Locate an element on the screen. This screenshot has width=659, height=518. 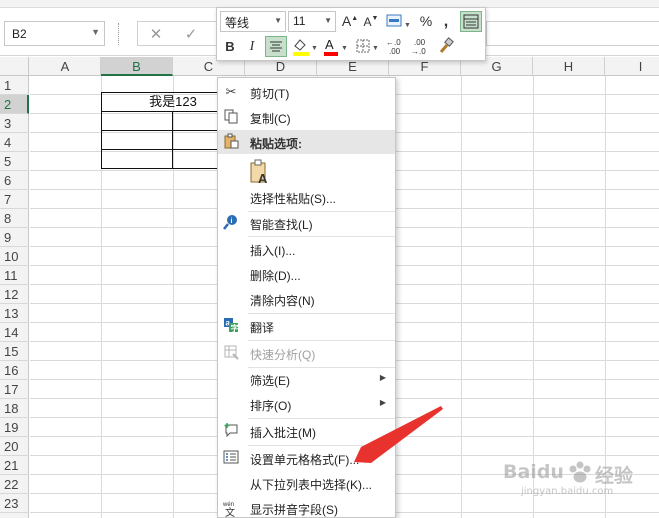
menu-item-label: 复制(C) is located at coordinates (270, 119).